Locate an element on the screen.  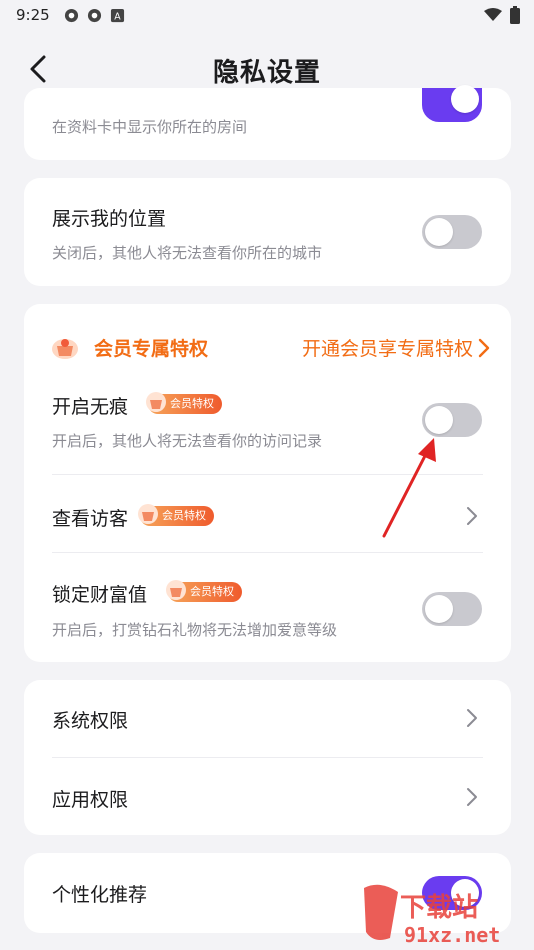
svg-text: 下载站 is located at coordinates (439, 908).